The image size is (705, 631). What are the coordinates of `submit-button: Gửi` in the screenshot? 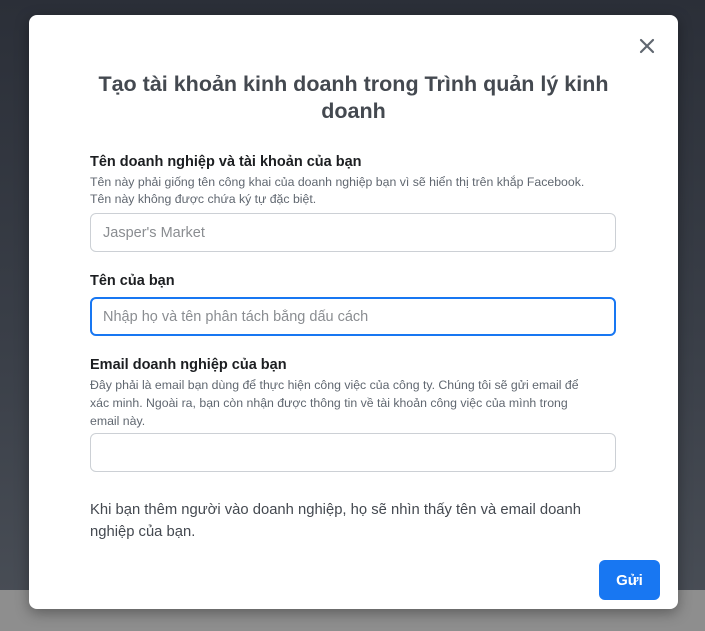 It's located at (629, 580).